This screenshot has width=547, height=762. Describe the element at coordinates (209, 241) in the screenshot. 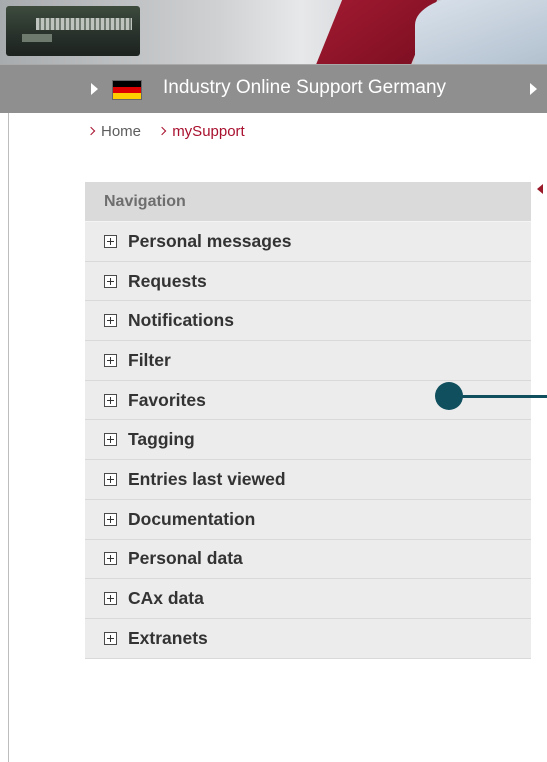

I see `nav-item-label: Personal messages` at that location.